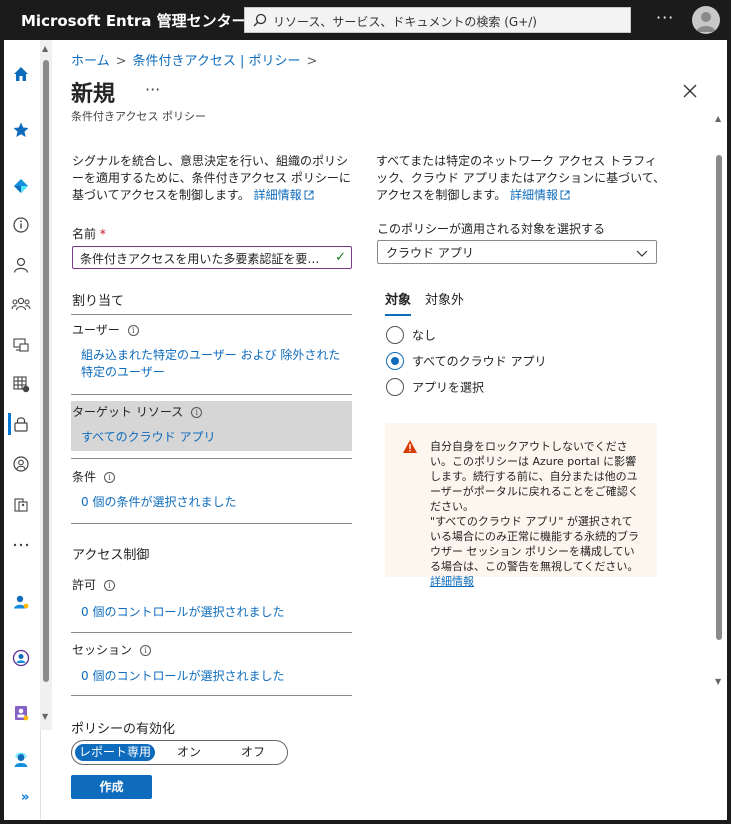 The height and width of the screenshot is (824, 731). I want to click on rail-scrollbar: ▲ ▼, so click(46, 385).